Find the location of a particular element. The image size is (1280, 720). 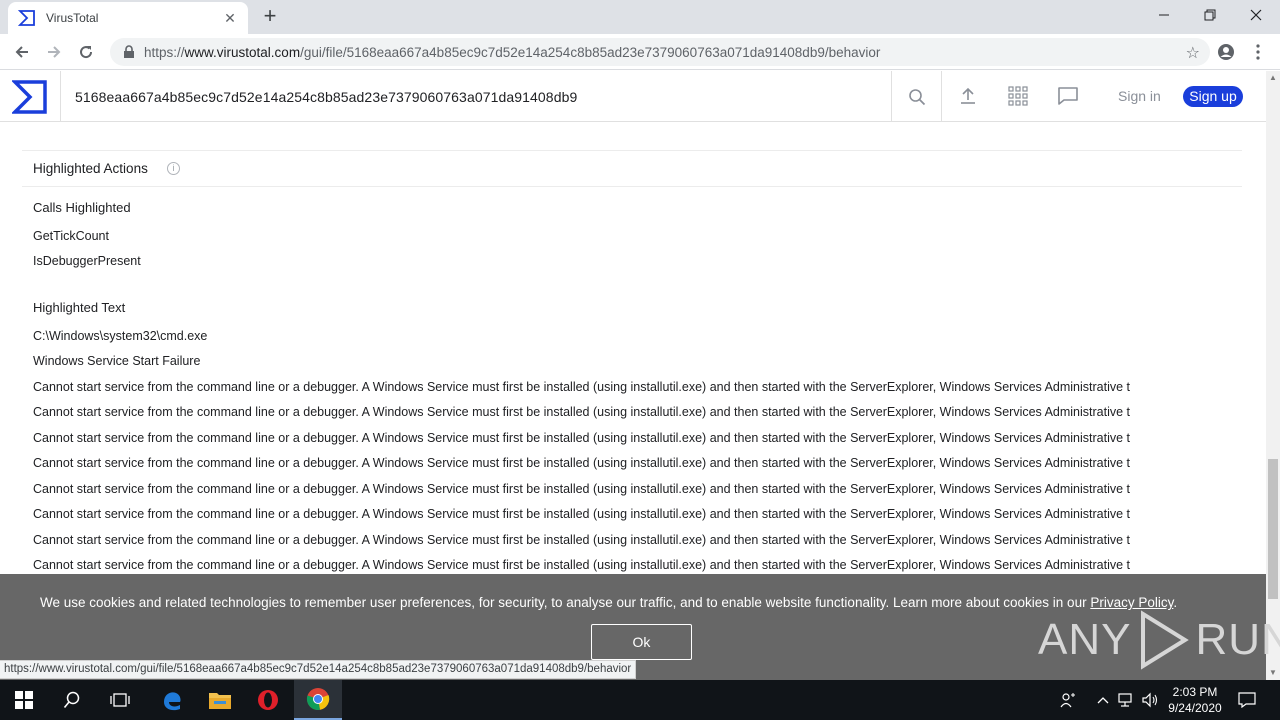

reload-button is located at coordinates (86, 52).